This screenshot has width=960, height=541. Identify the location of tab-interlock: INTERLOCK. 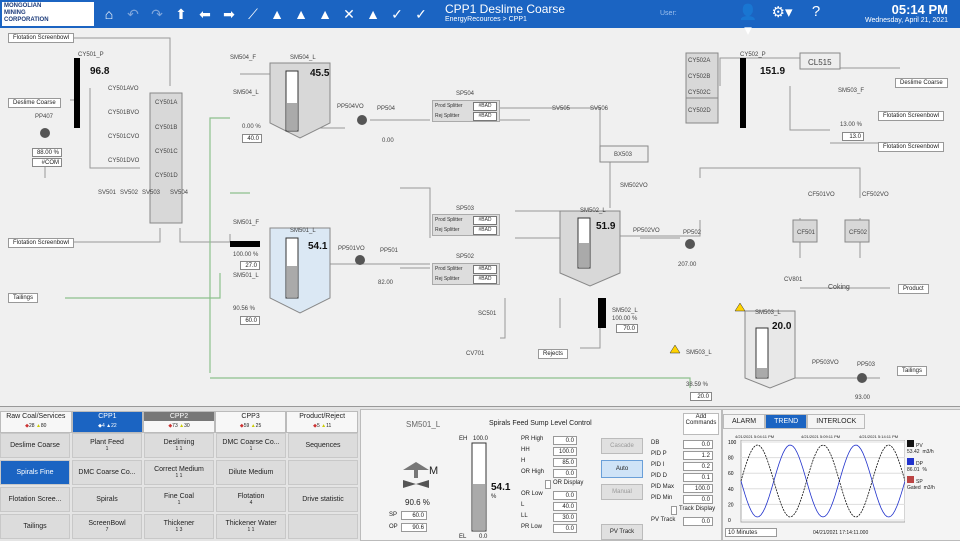
(836, 421).